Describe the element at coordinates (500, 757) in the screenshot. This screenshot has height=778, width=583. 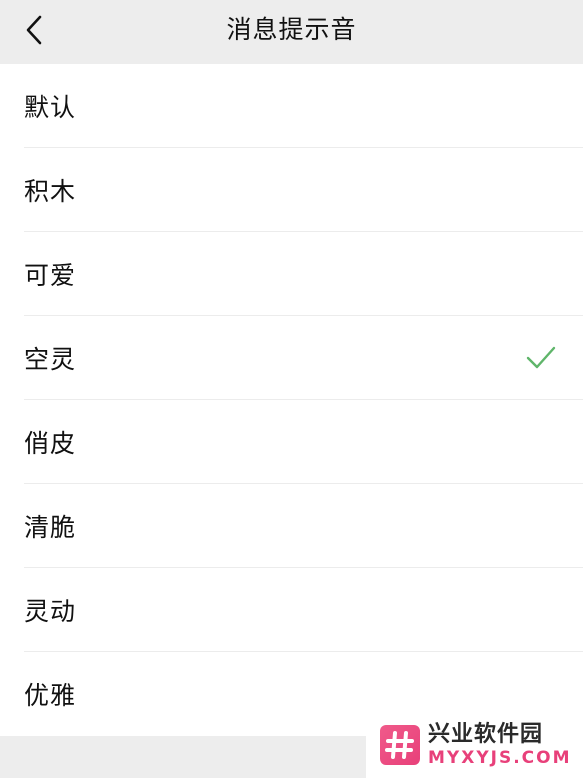
I see `watermark-domain: MYXYJS.COM` at that location.